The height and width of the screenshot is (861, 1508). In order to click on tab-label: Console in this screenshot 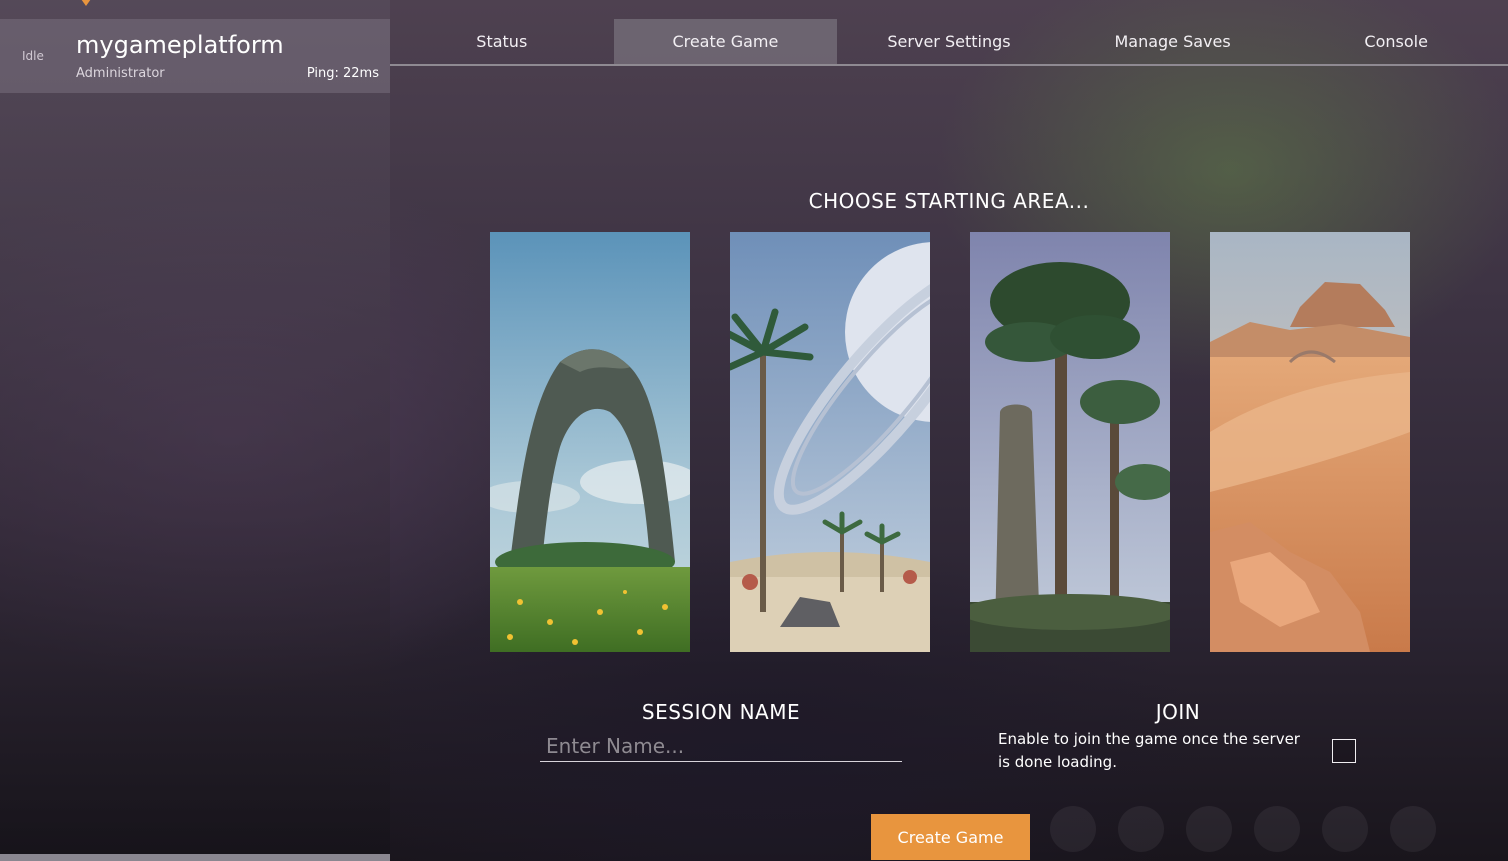, I will do `click(1396, 41)`.